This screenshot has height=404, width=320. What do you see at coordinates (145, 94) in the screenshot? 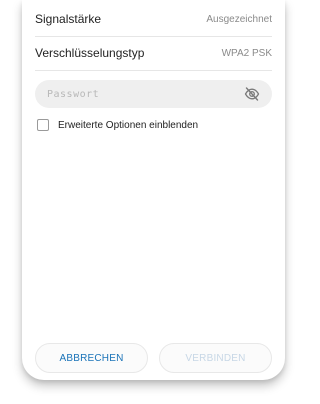
I see `password-input` at bounding box center [145, 94].